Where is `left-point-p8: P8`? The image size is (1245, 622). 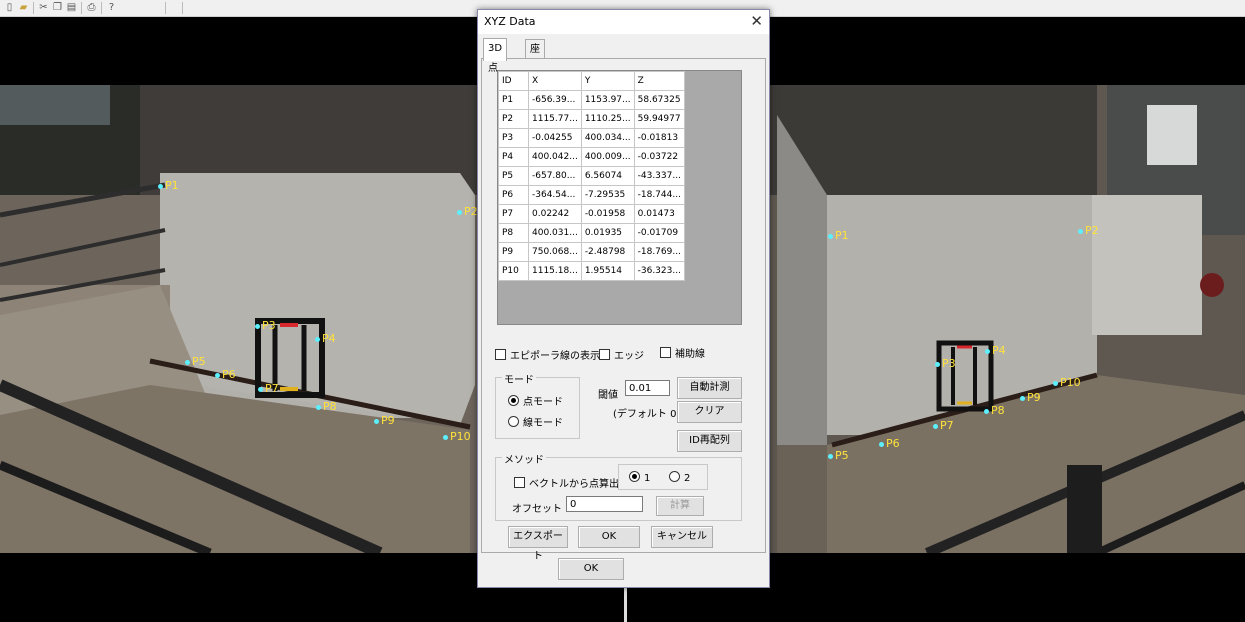
left-point-p8: P8 is located at coordinates (326, 406).